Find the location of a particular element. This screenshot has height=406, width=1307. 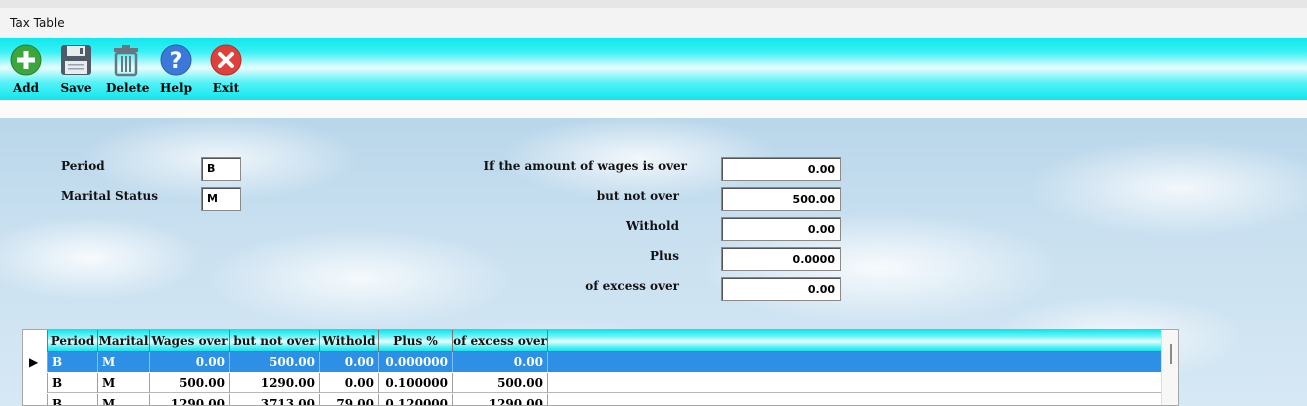

floppy-disk-icon is located at coordinates (76, 60).